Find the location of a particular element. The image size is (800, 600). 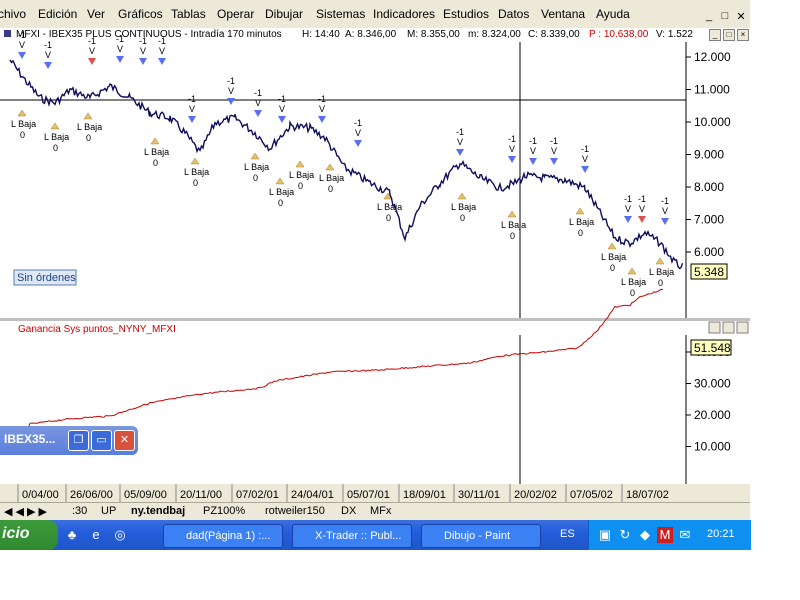

x-axis-tick-label: 24/04/01 is located at coordinates (312, 495).